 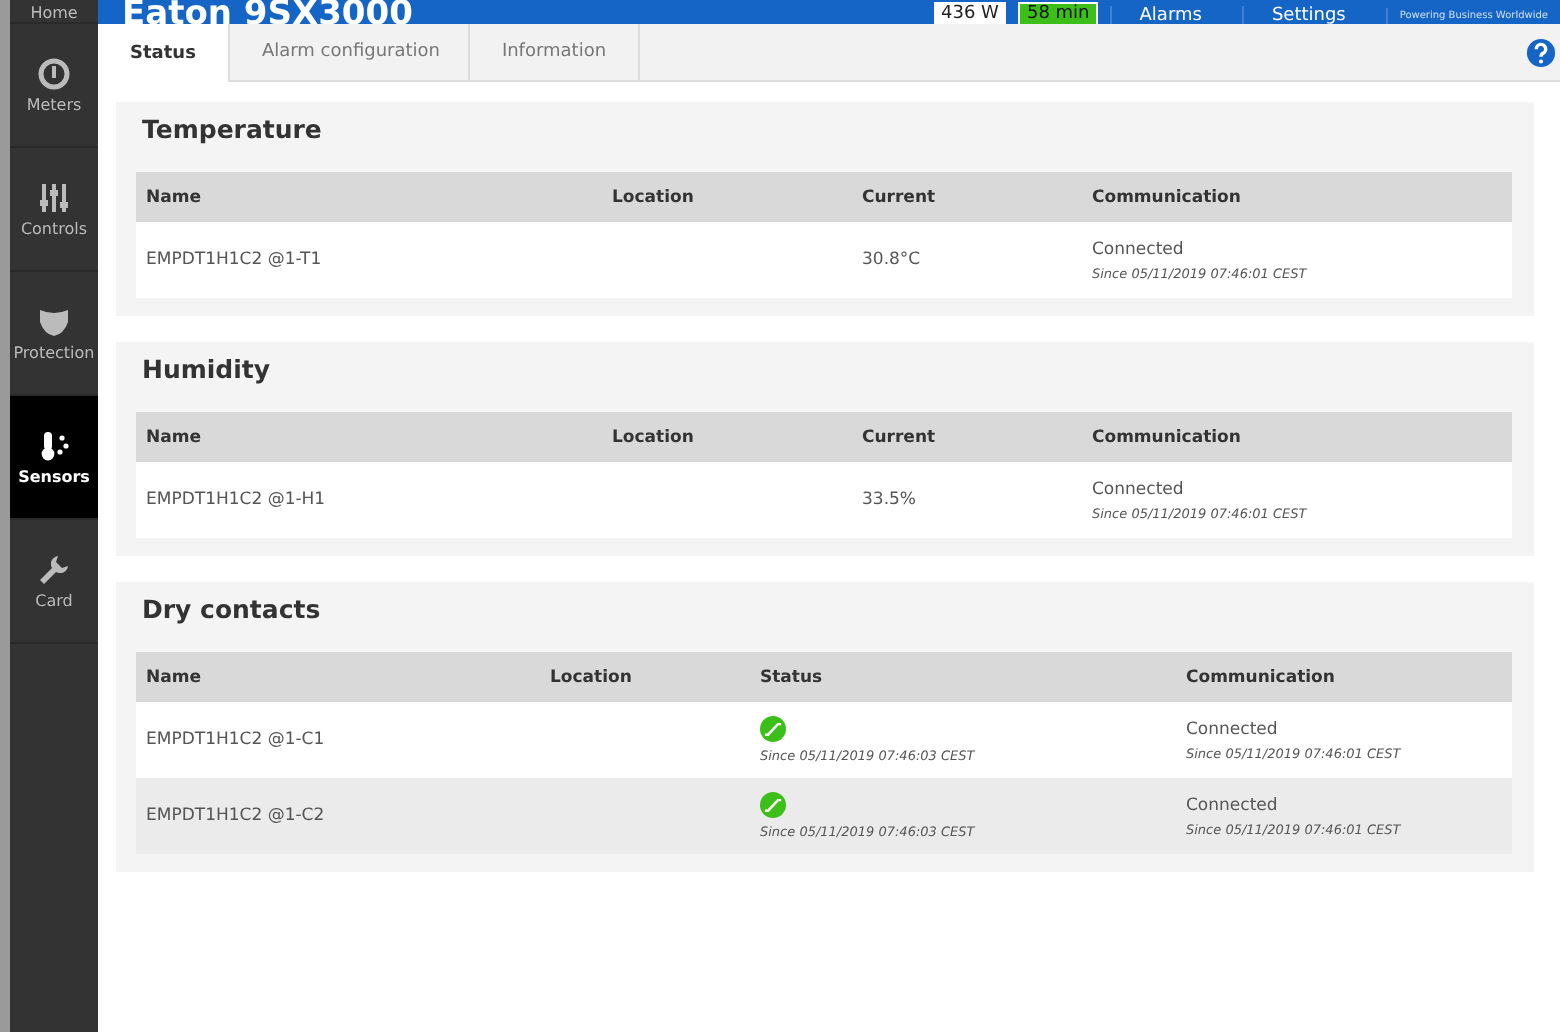 What do you see at coordinates (54, 73) in the screenshot?
I see `gauge-icon` at bounding box center [54, 73].